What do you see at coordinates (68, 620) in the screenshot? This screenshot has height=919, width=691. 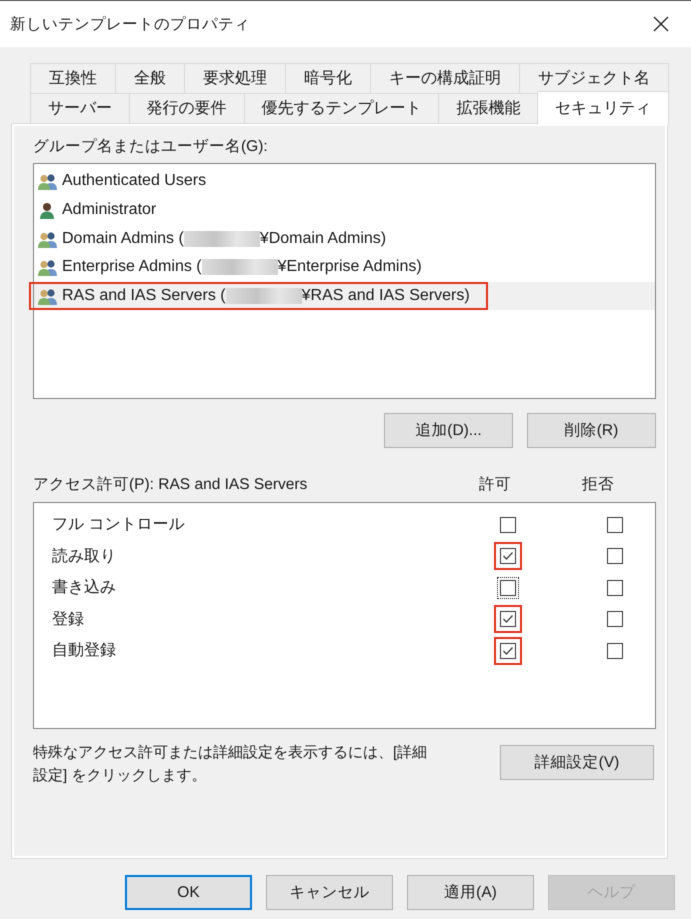 I see `permission-name: 登録` at bounding box center [68, 620].